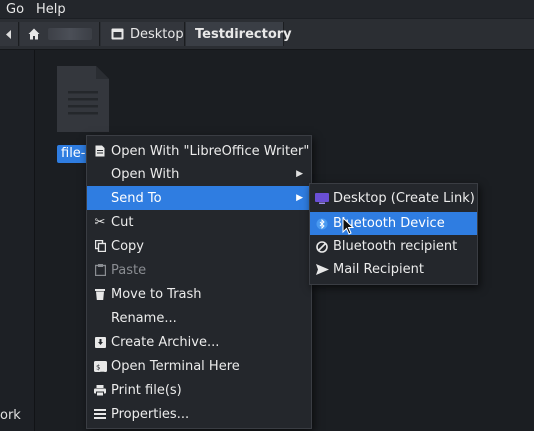 This screenshot has width=534, height=431. Describe the element at coordinates (117, 34) in the screenshot. I see `folder-icon` at that location.